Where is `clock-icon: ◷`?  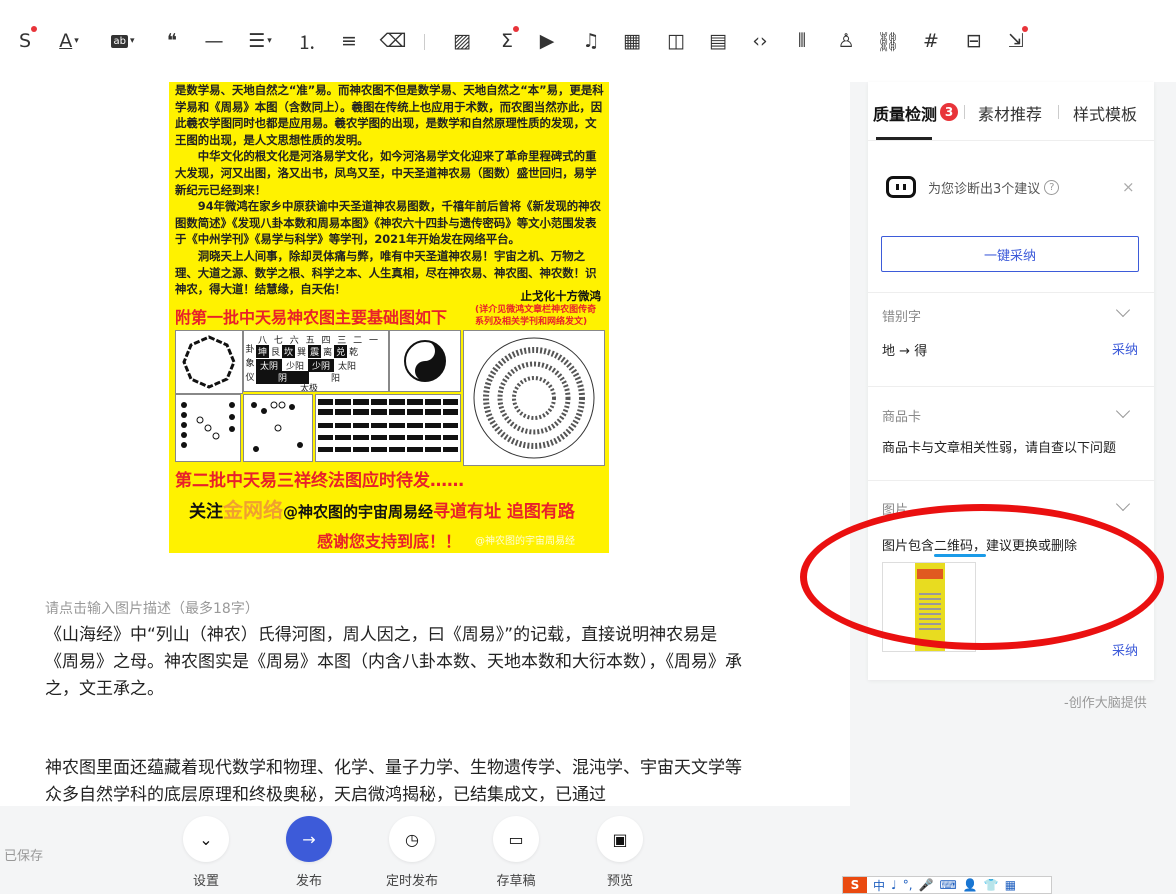 clock-icon: ◷ is located at coordinates (412, 839).